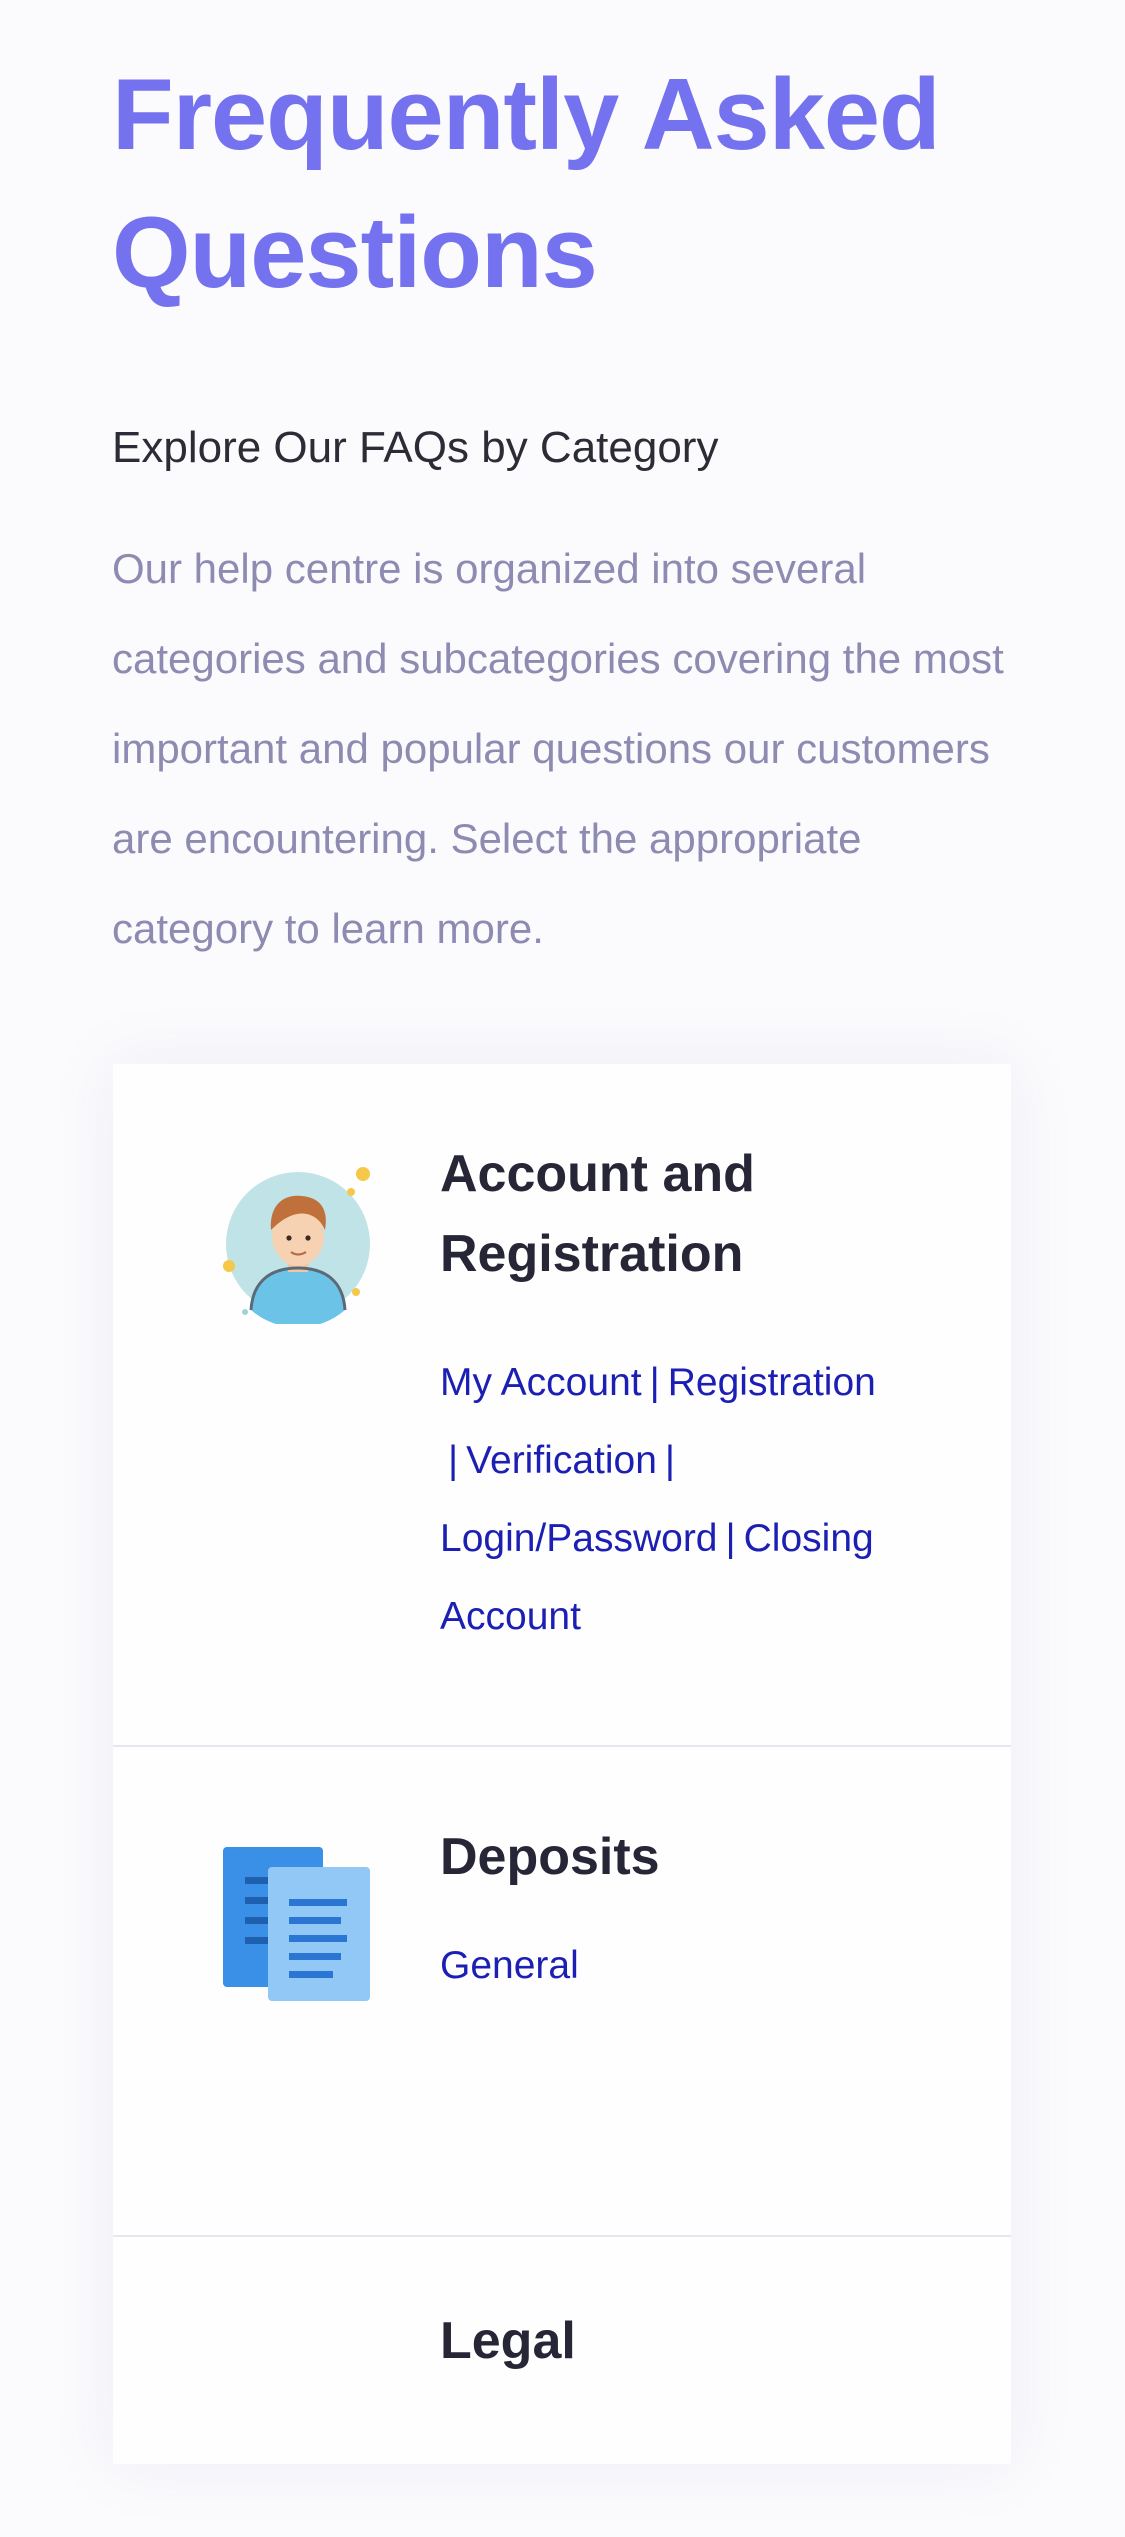  What do you see at coordinates (597, 1214) in the screenshot?
I see `category-title: Account and Registration` at bounding box center [597, 1214].